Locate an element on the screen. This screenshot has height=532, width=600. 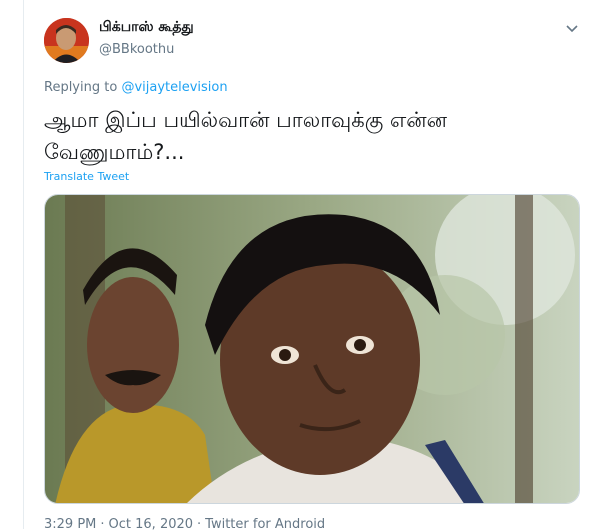
chevron-down-icon is located at coordinates (572, 27).